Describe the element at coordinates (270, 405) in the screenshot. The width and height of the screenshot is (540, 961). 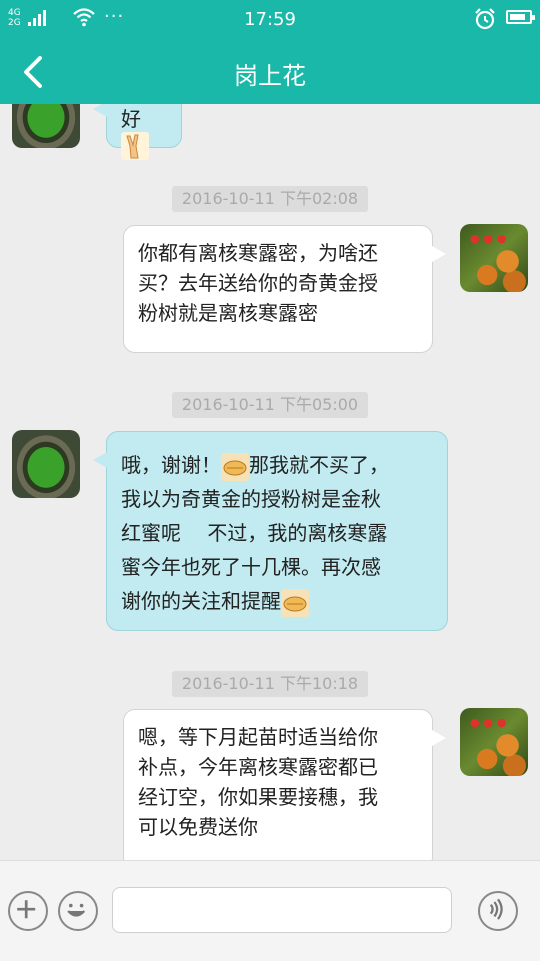
I see `message-timestamp: 2016-10-11 下午05:00` at that location.